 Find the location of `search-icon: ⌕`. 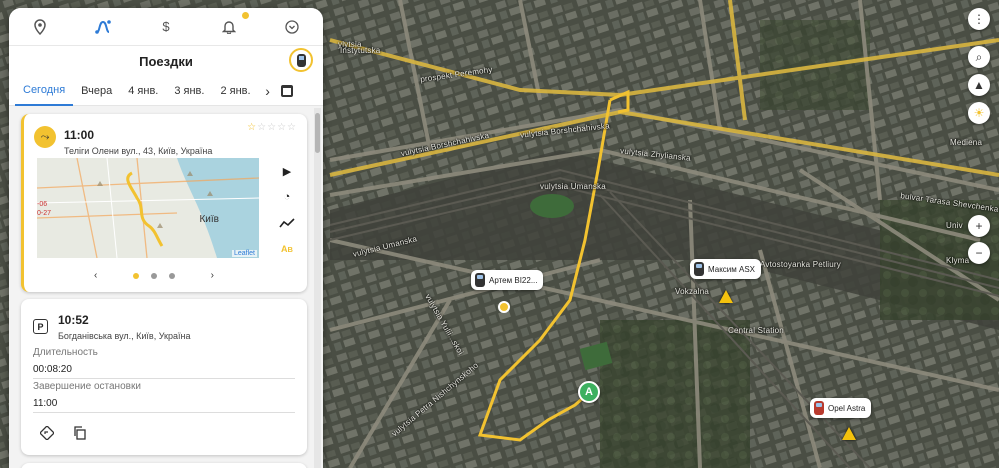

search-icon: ⌕ is located at coordinates (979, 57).